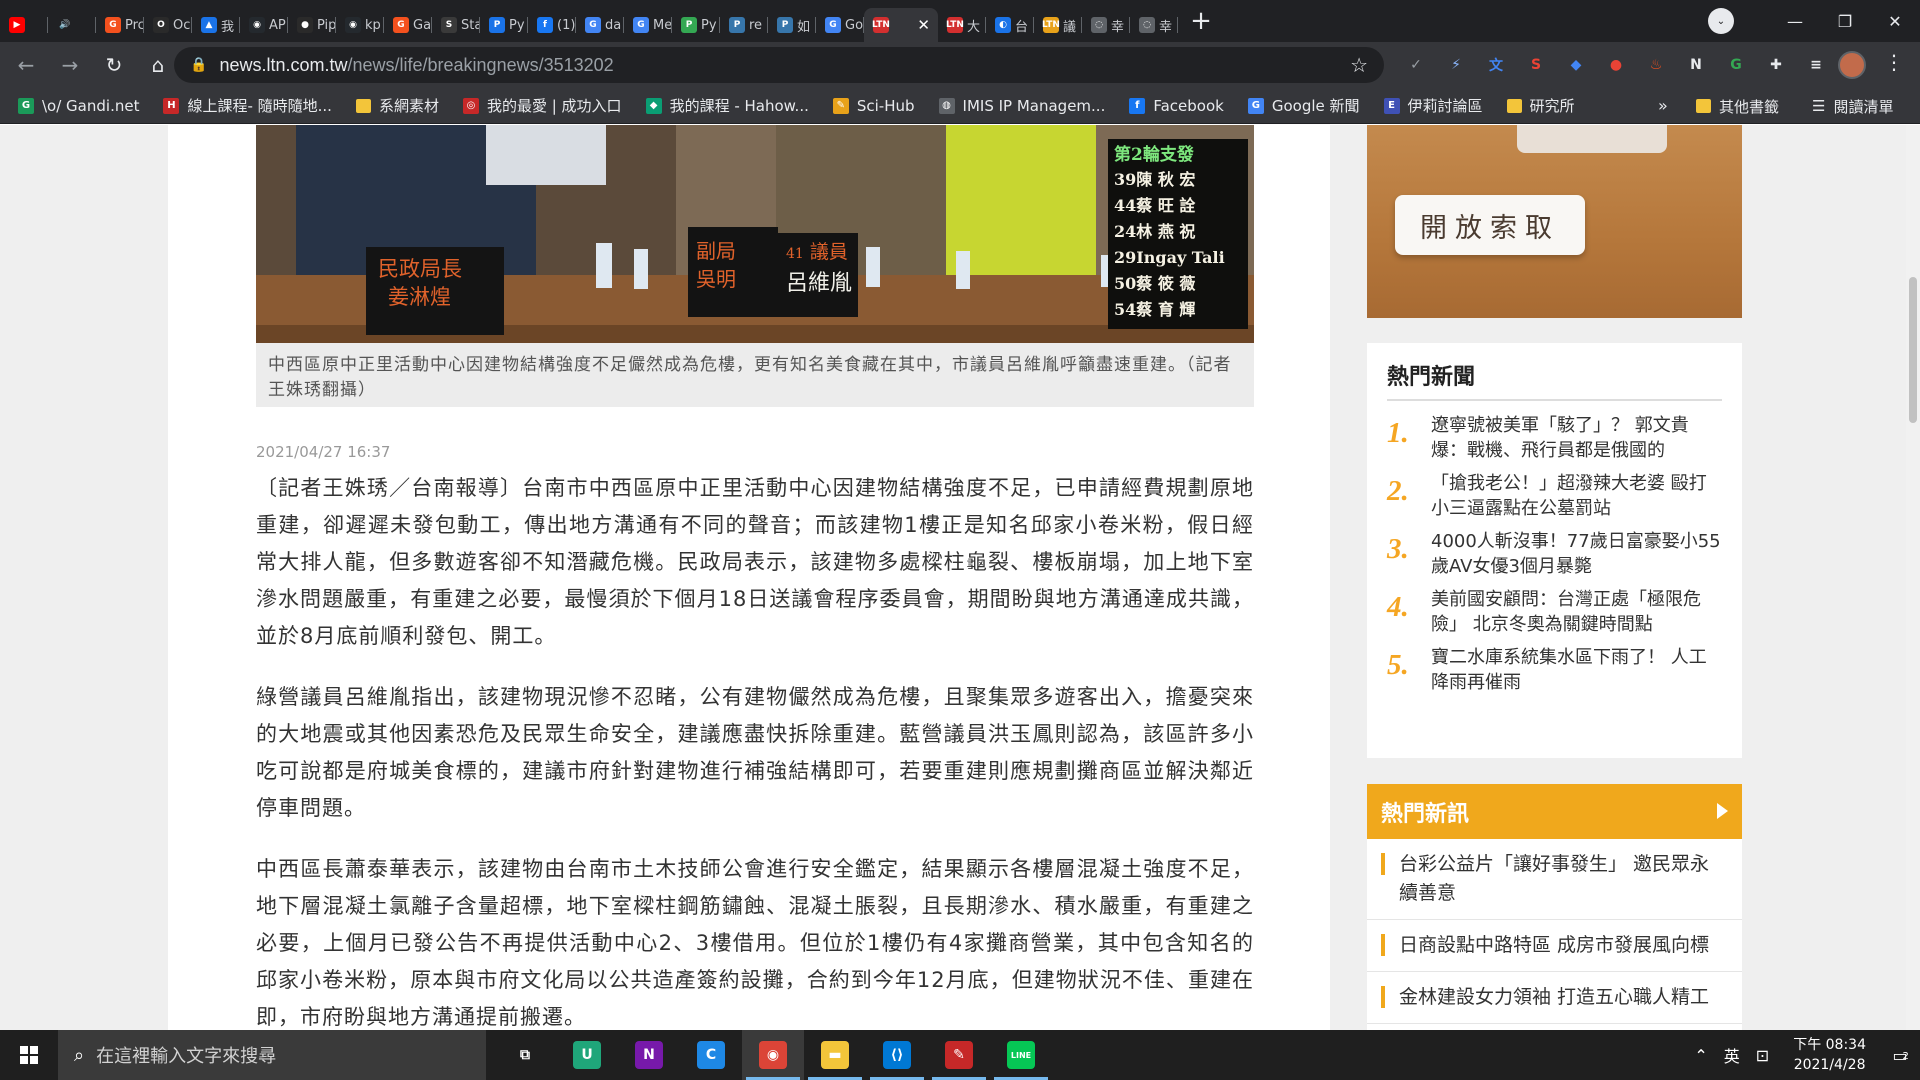  What do you see at coordinates (1737, 106) in the screenshot?
I see `other-bookmarks: 其他書籤` at bounding box center [1737, 106].